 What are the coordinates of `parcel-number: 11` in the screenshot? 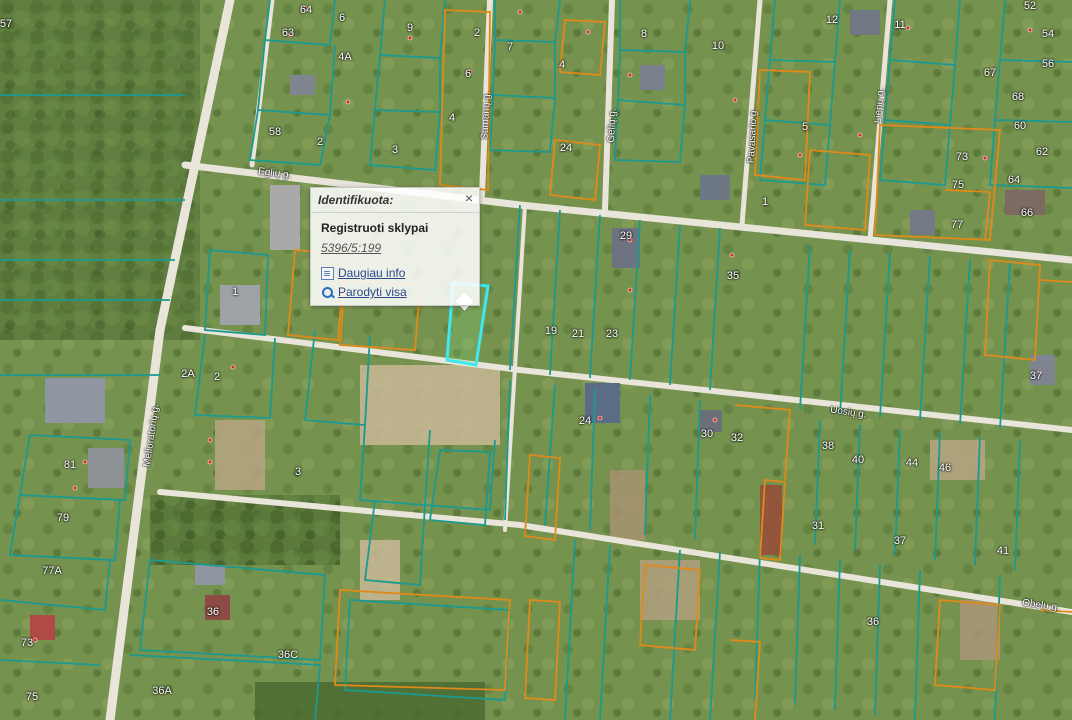 It's located at (900, 25).